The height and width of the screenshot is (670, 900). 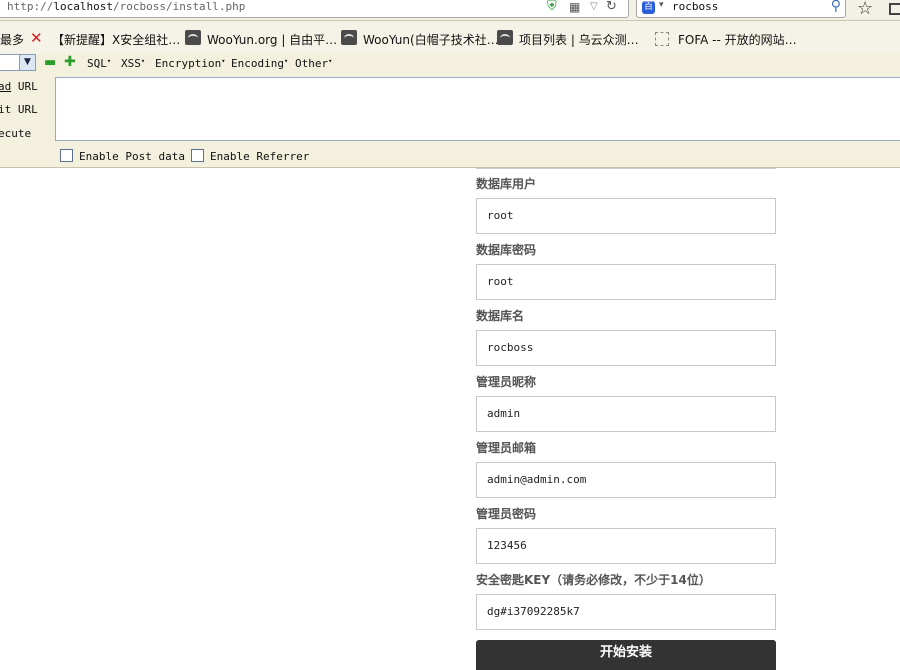 I want to click on chevron-down-icon: ▼, so click(x=27, y=62).